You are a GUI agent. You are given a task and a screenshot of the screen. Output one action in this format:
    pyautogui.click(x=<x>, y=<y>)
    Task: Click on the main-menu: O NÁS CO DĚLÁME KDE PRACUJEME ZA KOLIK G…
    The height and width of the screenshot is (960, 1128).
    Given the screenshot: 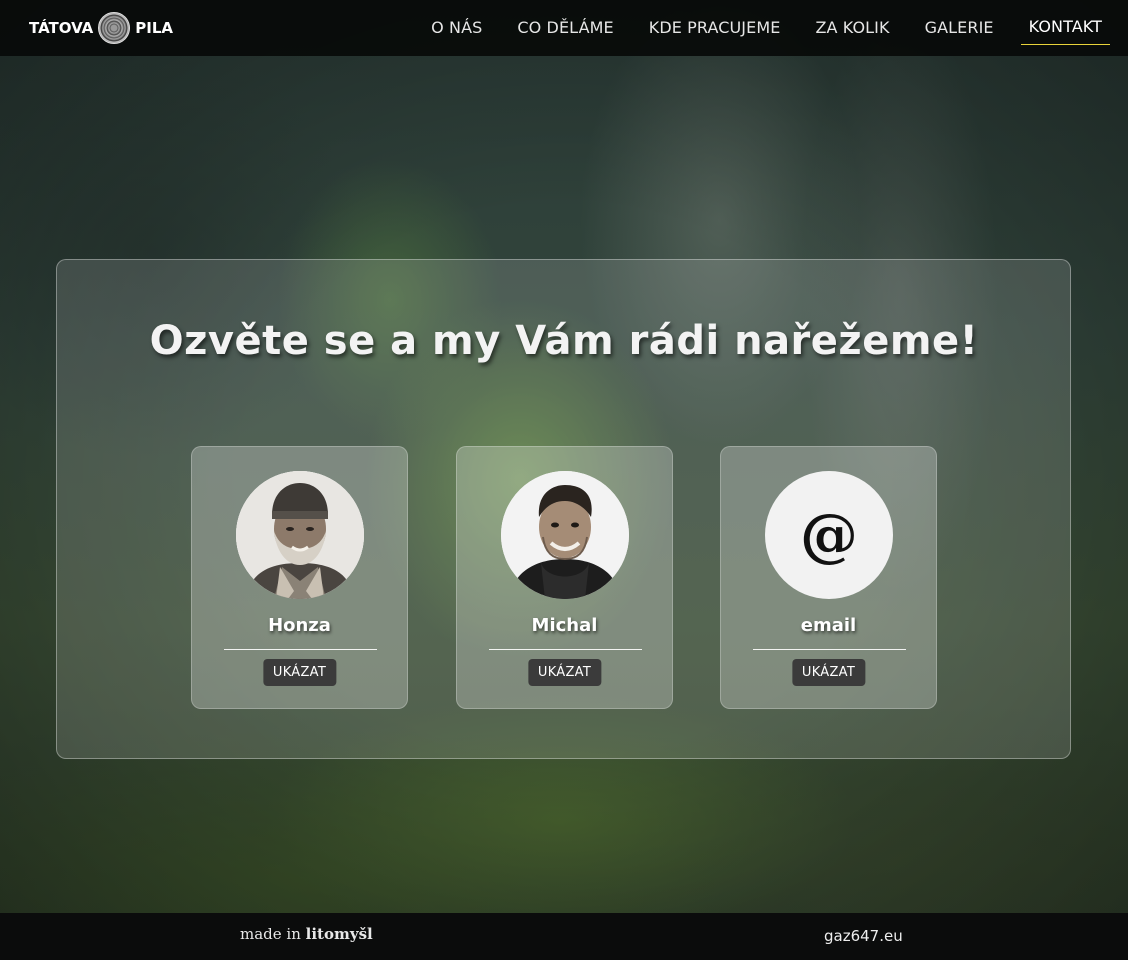 What is the action you would take?
    pyautogui.click(x=757, y=28)
    